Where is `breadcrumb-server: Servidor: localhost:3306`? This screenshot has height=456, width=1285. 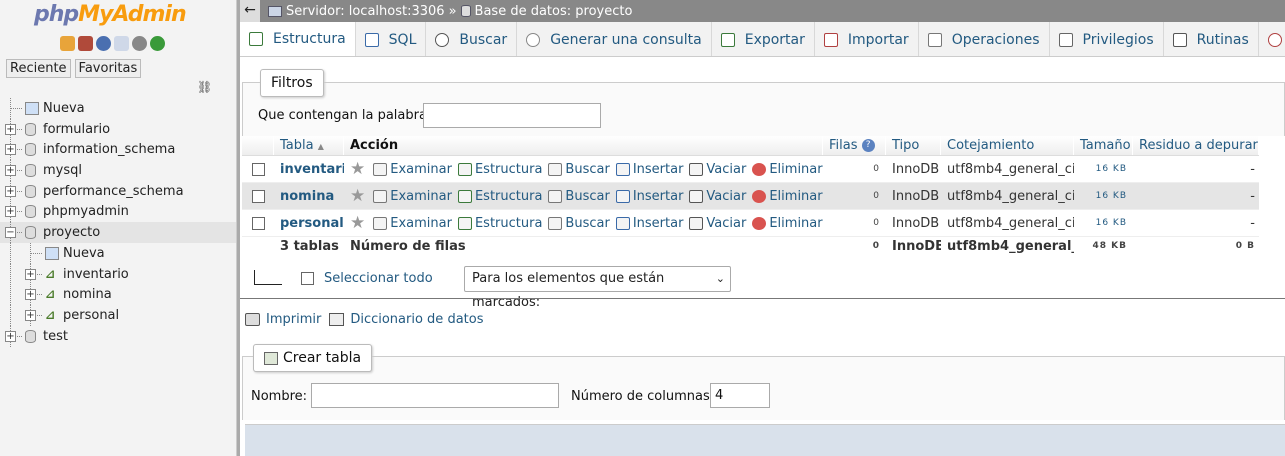 breadcrumb-server: Servidor: localhost:3306 is located at coordinates (365, 11).